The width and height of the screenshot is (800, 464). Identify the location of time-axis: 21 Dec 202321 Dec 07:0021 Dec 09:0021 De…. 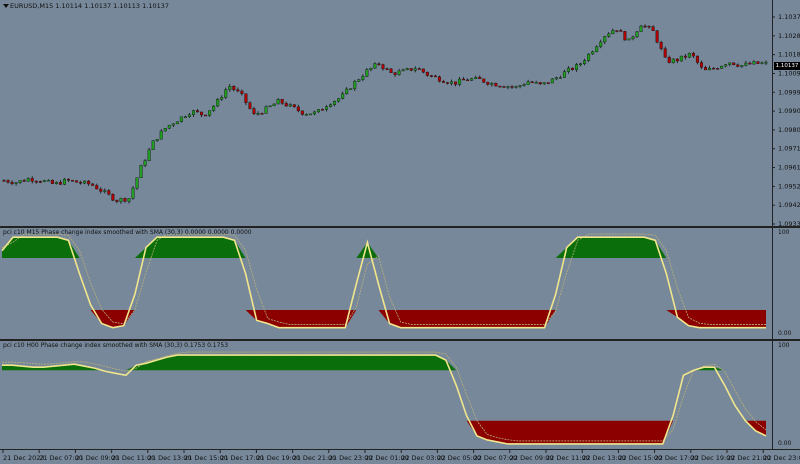
(401, 456).